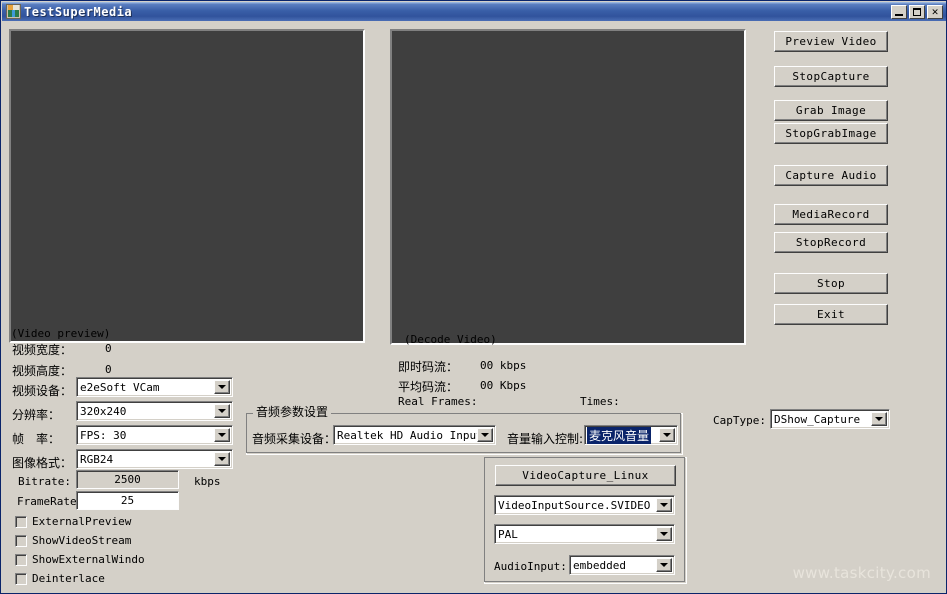  I want to click on volume-input-combo: 麦克风音量, so click(631, 435).